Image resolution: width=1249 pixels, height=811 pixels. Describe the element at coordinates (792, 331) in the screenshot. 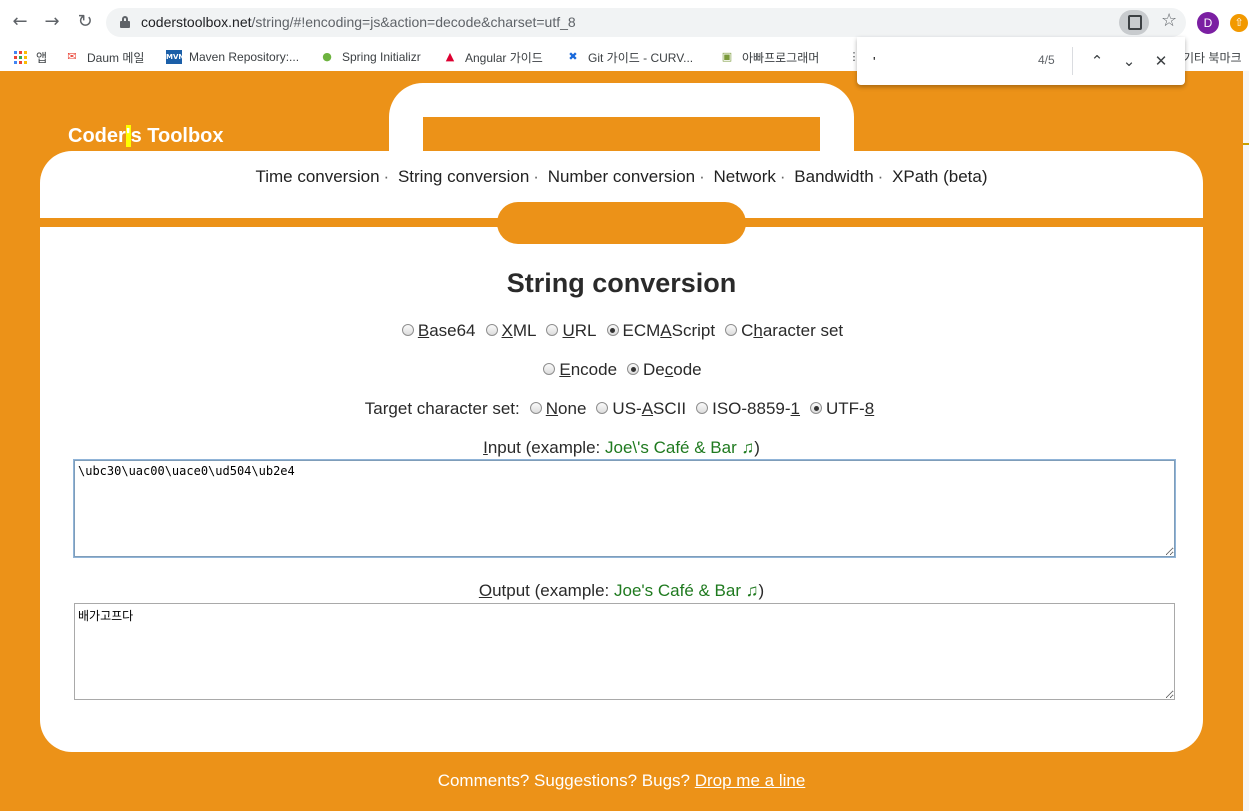

I see `label-character-set: Character set` at that location.